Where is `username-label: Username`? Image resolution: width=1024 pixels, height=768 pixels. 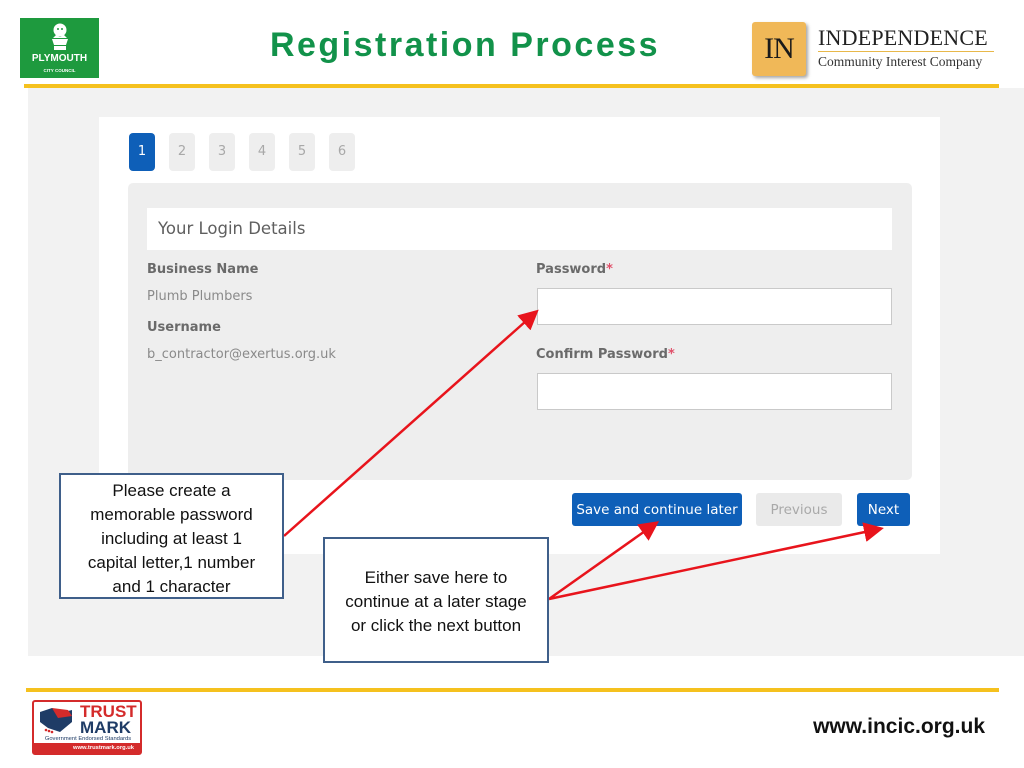
username-label: Username is located at coordinates (184, 327).